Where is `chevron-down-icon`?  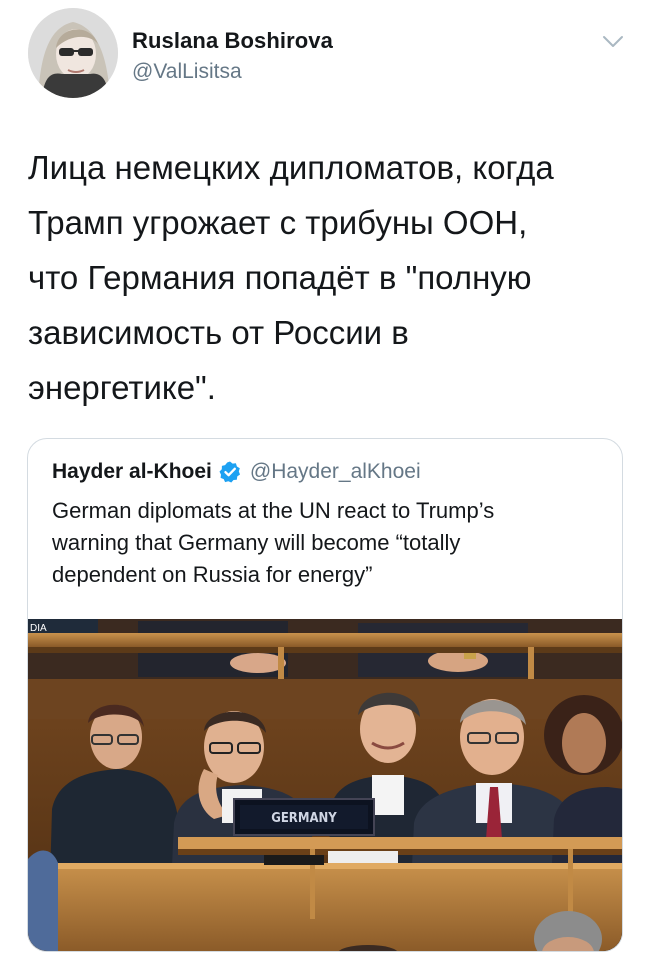 chevron-down-icon is located at coordinates (613, 42).